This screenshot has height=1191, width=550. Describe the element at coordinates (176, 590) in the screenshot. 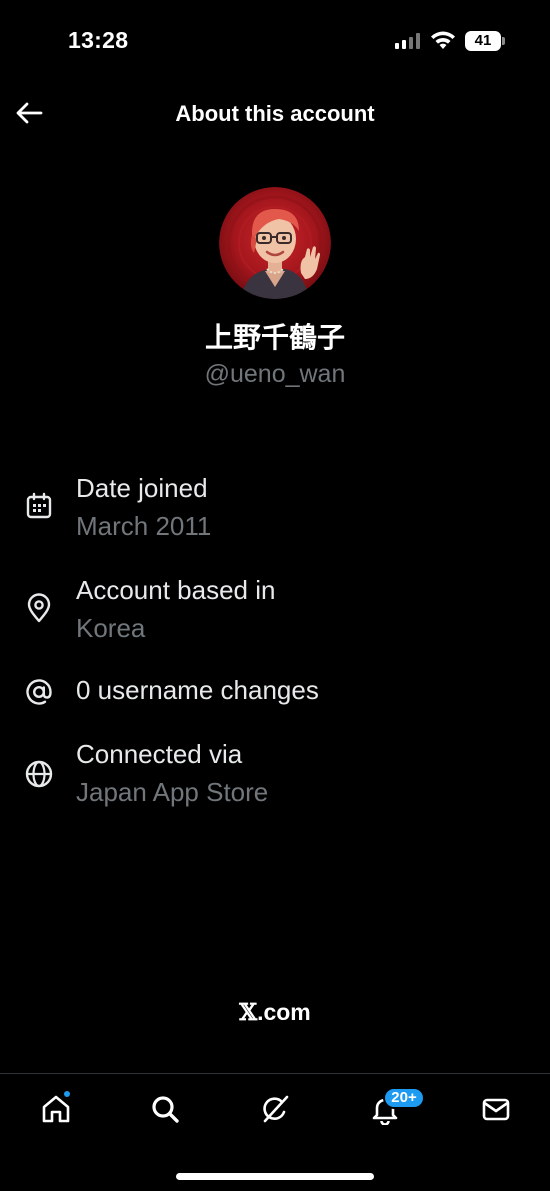

I see `info-title: Account based in` at that location.